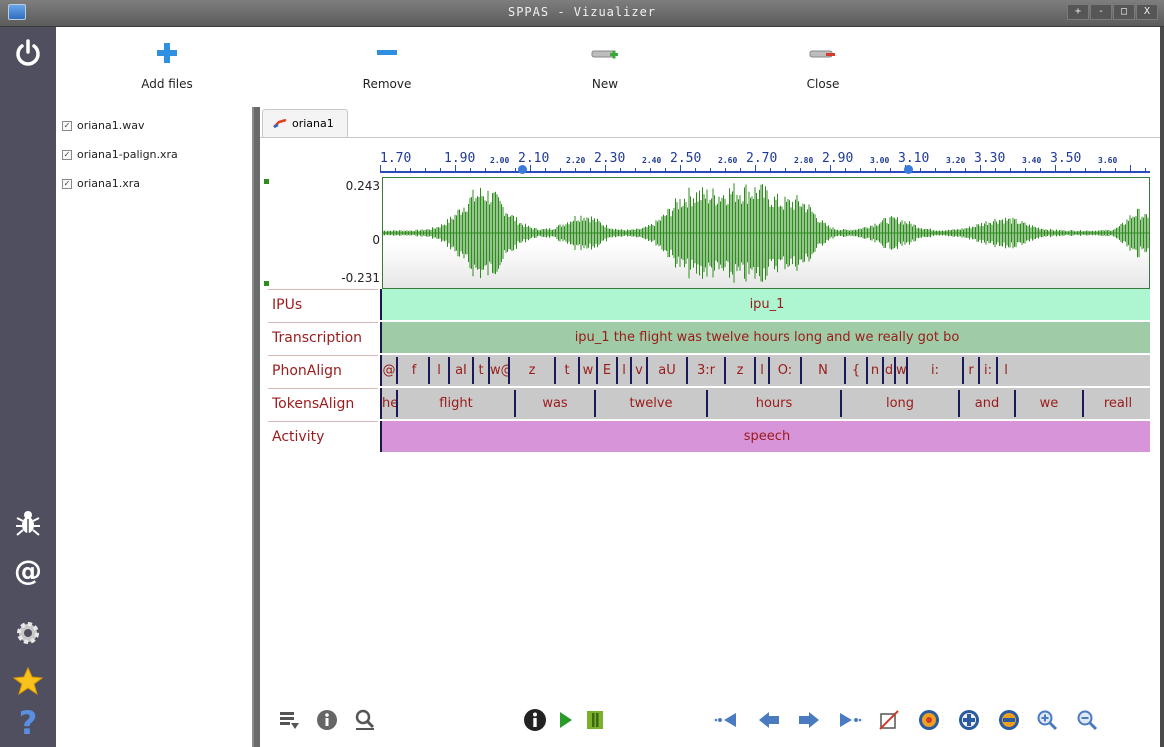 The image size is (1164, 747). I want to click on gear-icon, so click(28, 633).